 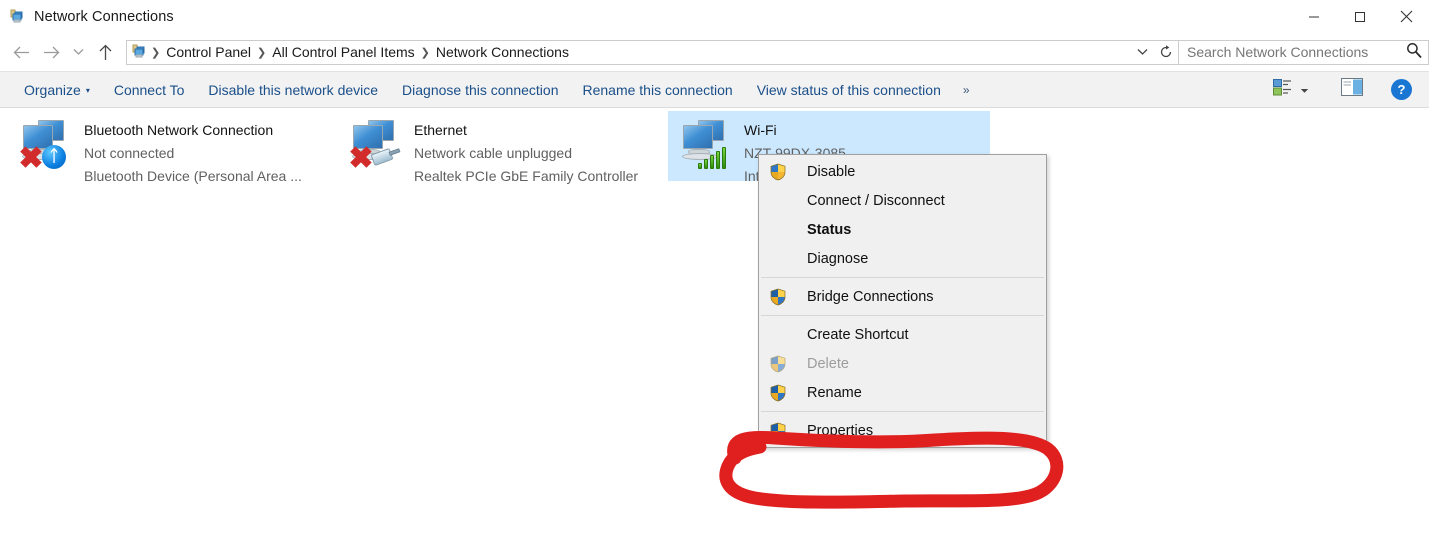 I want to click on menu-item-properties: Properties, so click(x=902, y=430).